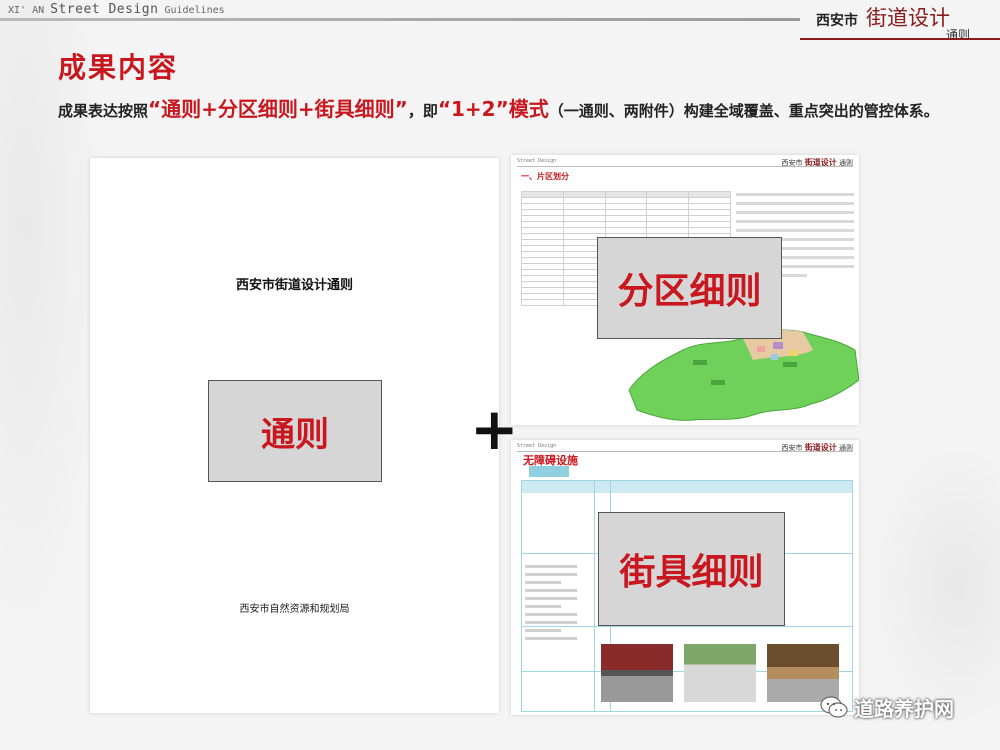  What do you see at coordinates (493, 109) in the screenshot?
I see `intro-quote-2: “1+2”模式` at bounding box center [493, 109].